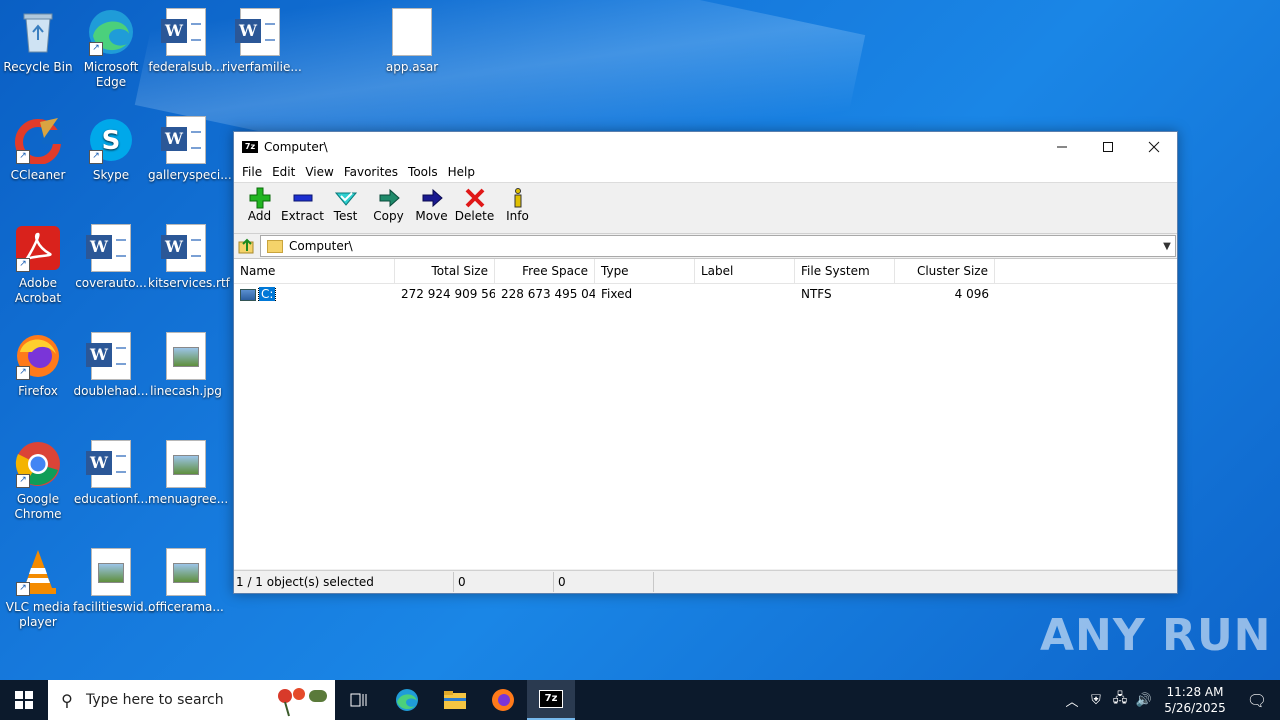  I want to click on column-header-cluster-size: Cluster Size, so click(945, 271).